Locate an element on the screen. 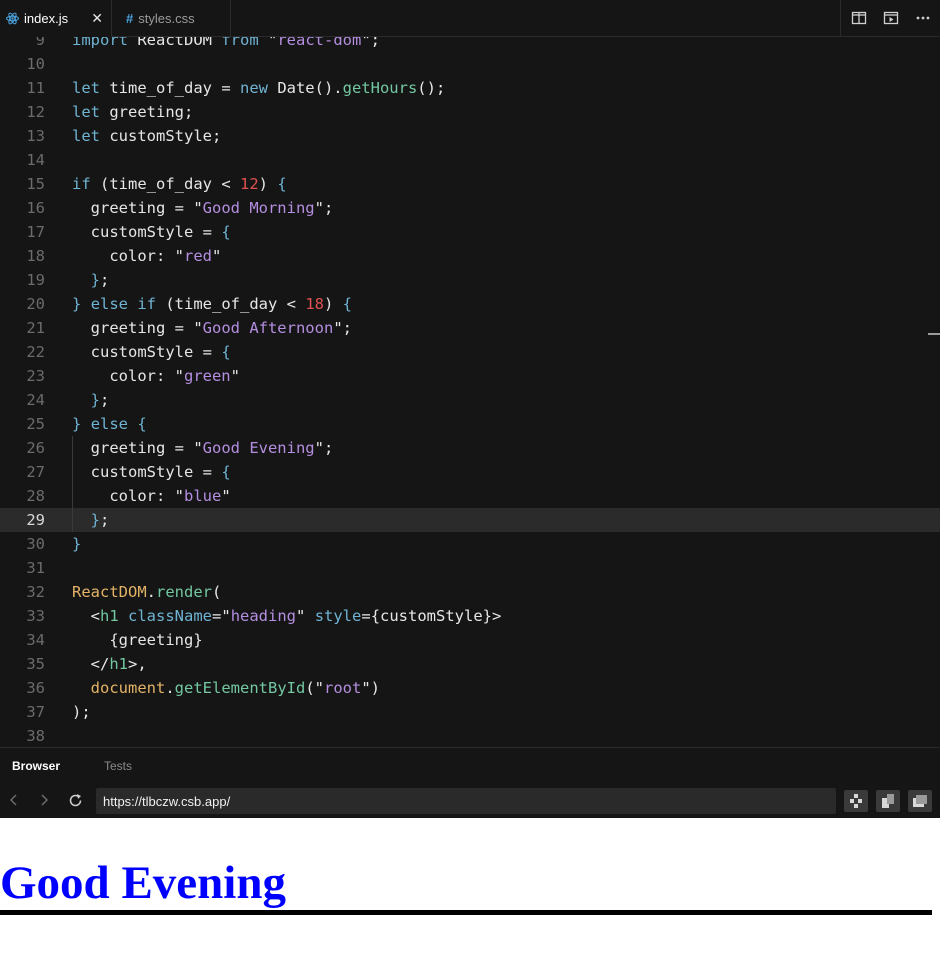 The height and width of the screenshot is (966, 940). code-line: 37); is located at coordinates (470, 712).